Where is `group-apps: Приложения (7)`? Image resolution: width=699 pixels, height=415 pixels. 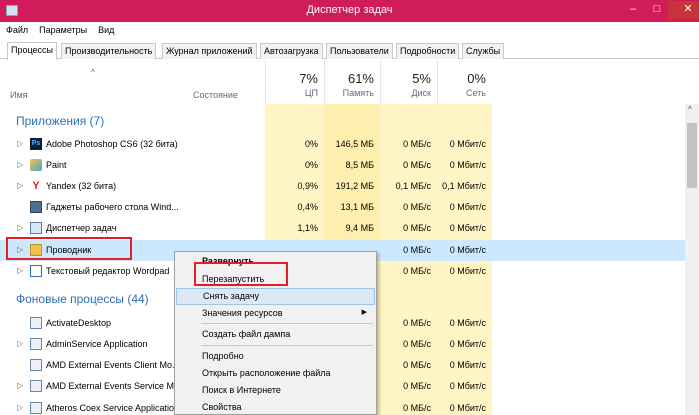 group-apps: Приложения (7) is located at coordinates (60, 121).